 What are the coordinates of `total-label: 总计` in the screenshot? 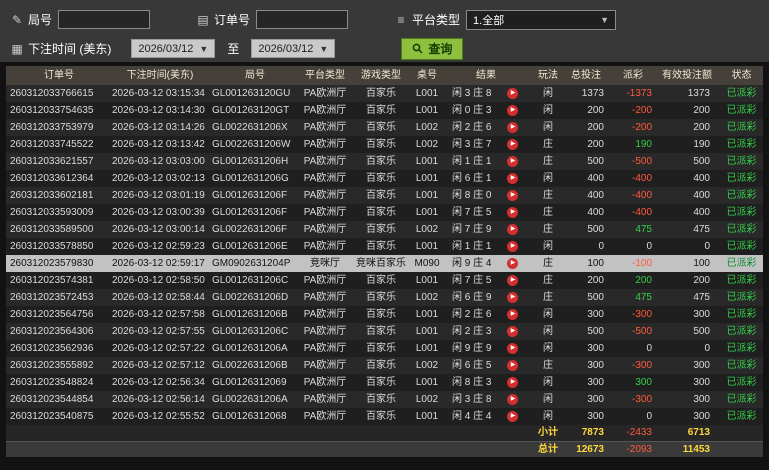 It's located at (548, 449).